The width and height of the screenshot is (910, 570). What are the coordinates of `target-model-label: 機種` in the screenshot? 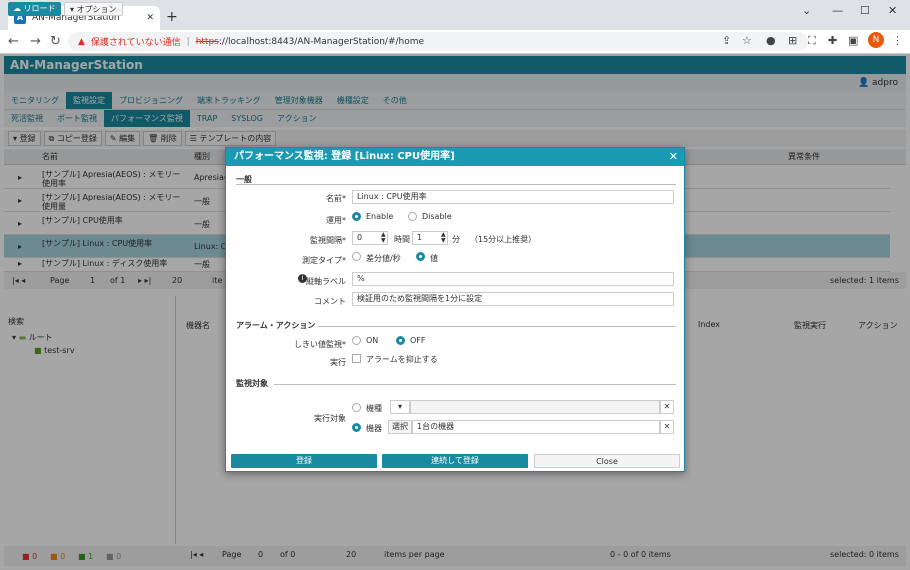 It's located at (374, 408).